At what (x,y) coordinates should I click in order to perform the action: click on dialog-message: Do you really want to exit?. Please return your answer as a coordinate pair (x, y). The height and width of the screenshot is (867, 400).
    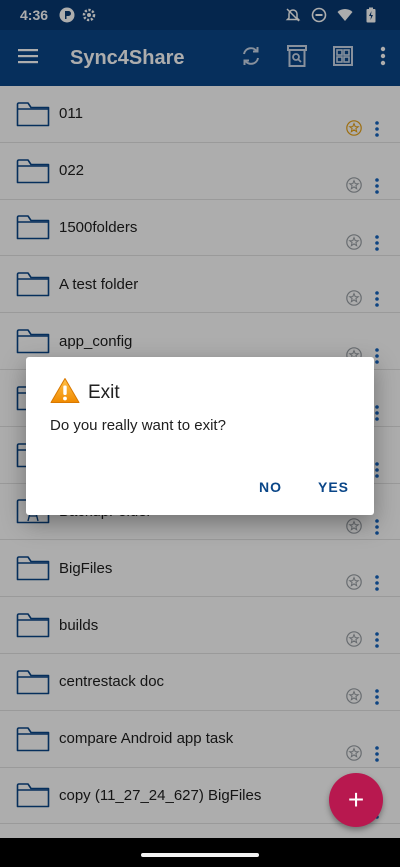
    Looking at the image, I should click on (138, 425).